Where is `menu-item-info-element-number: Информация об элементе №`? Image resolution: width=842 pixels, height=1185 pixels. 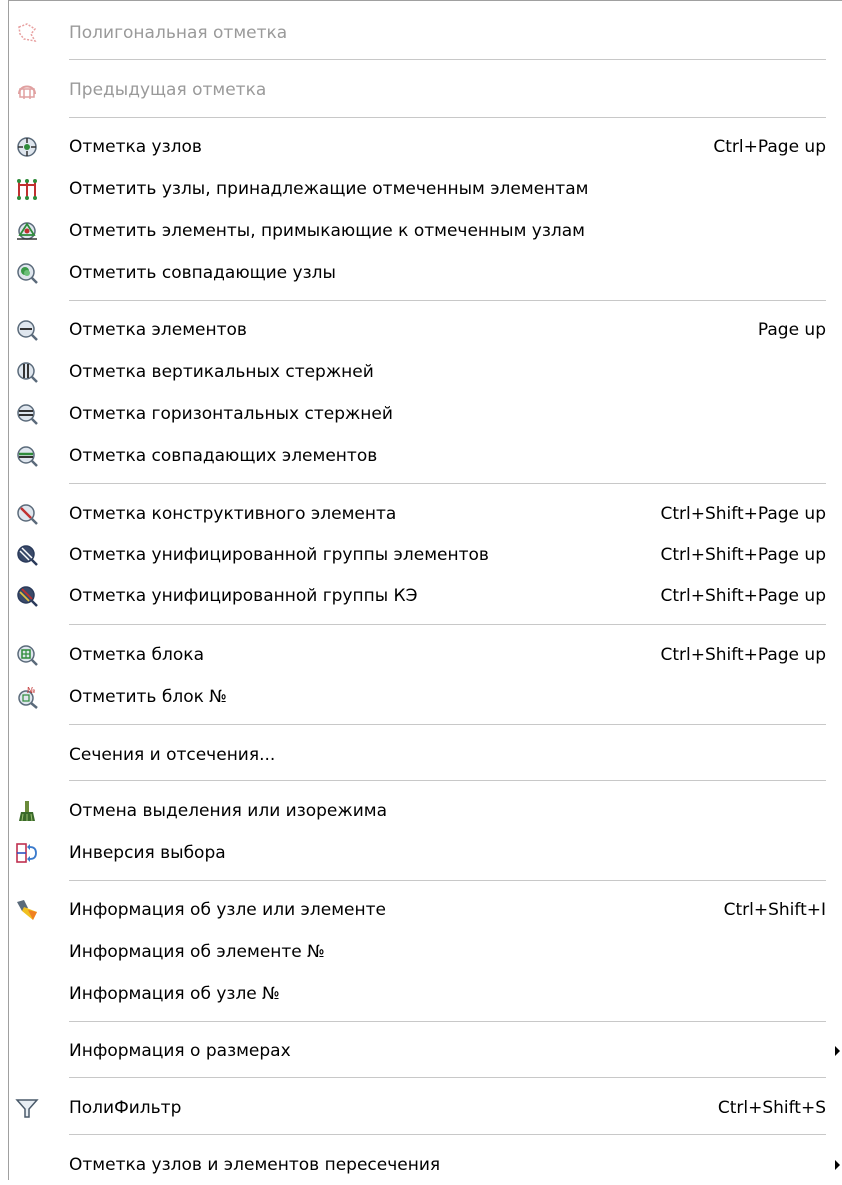
menu-item-info-element-number: Информация об элементе № is located at coordinates (425, 952).